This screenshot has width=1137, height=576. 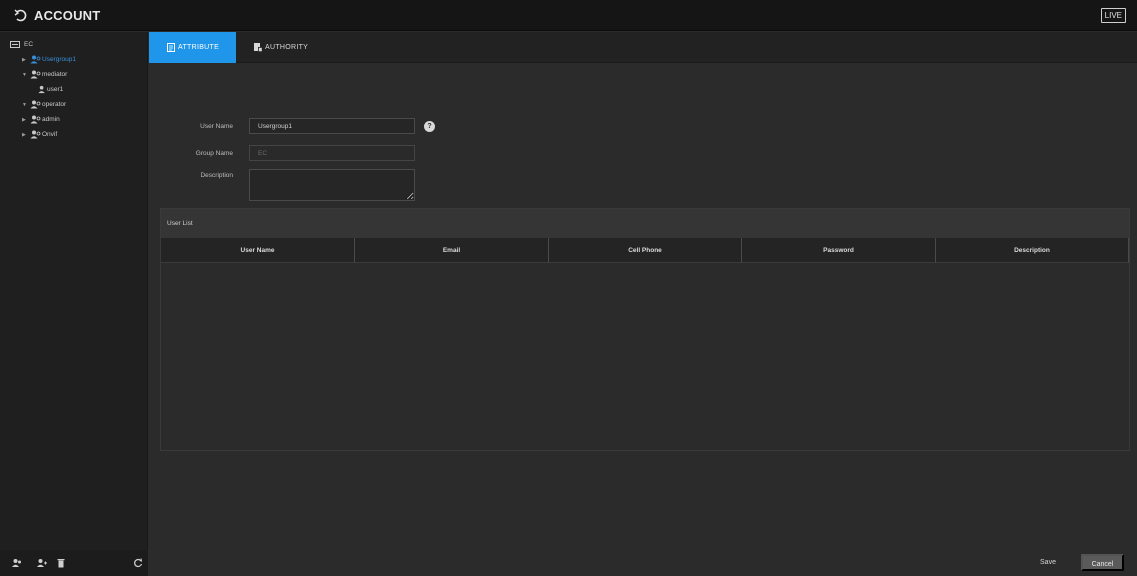 What do you see at coordinates (643, 47) in the screenshot?
I see `tab-bar: ATTRIBUTE AUTHORITY` at bounding box center [643, 47].